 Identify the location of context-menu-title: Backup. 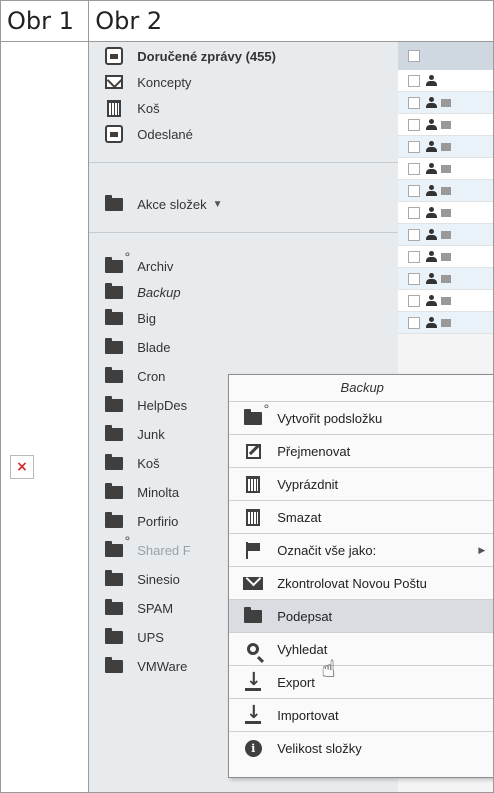
(361, 388).